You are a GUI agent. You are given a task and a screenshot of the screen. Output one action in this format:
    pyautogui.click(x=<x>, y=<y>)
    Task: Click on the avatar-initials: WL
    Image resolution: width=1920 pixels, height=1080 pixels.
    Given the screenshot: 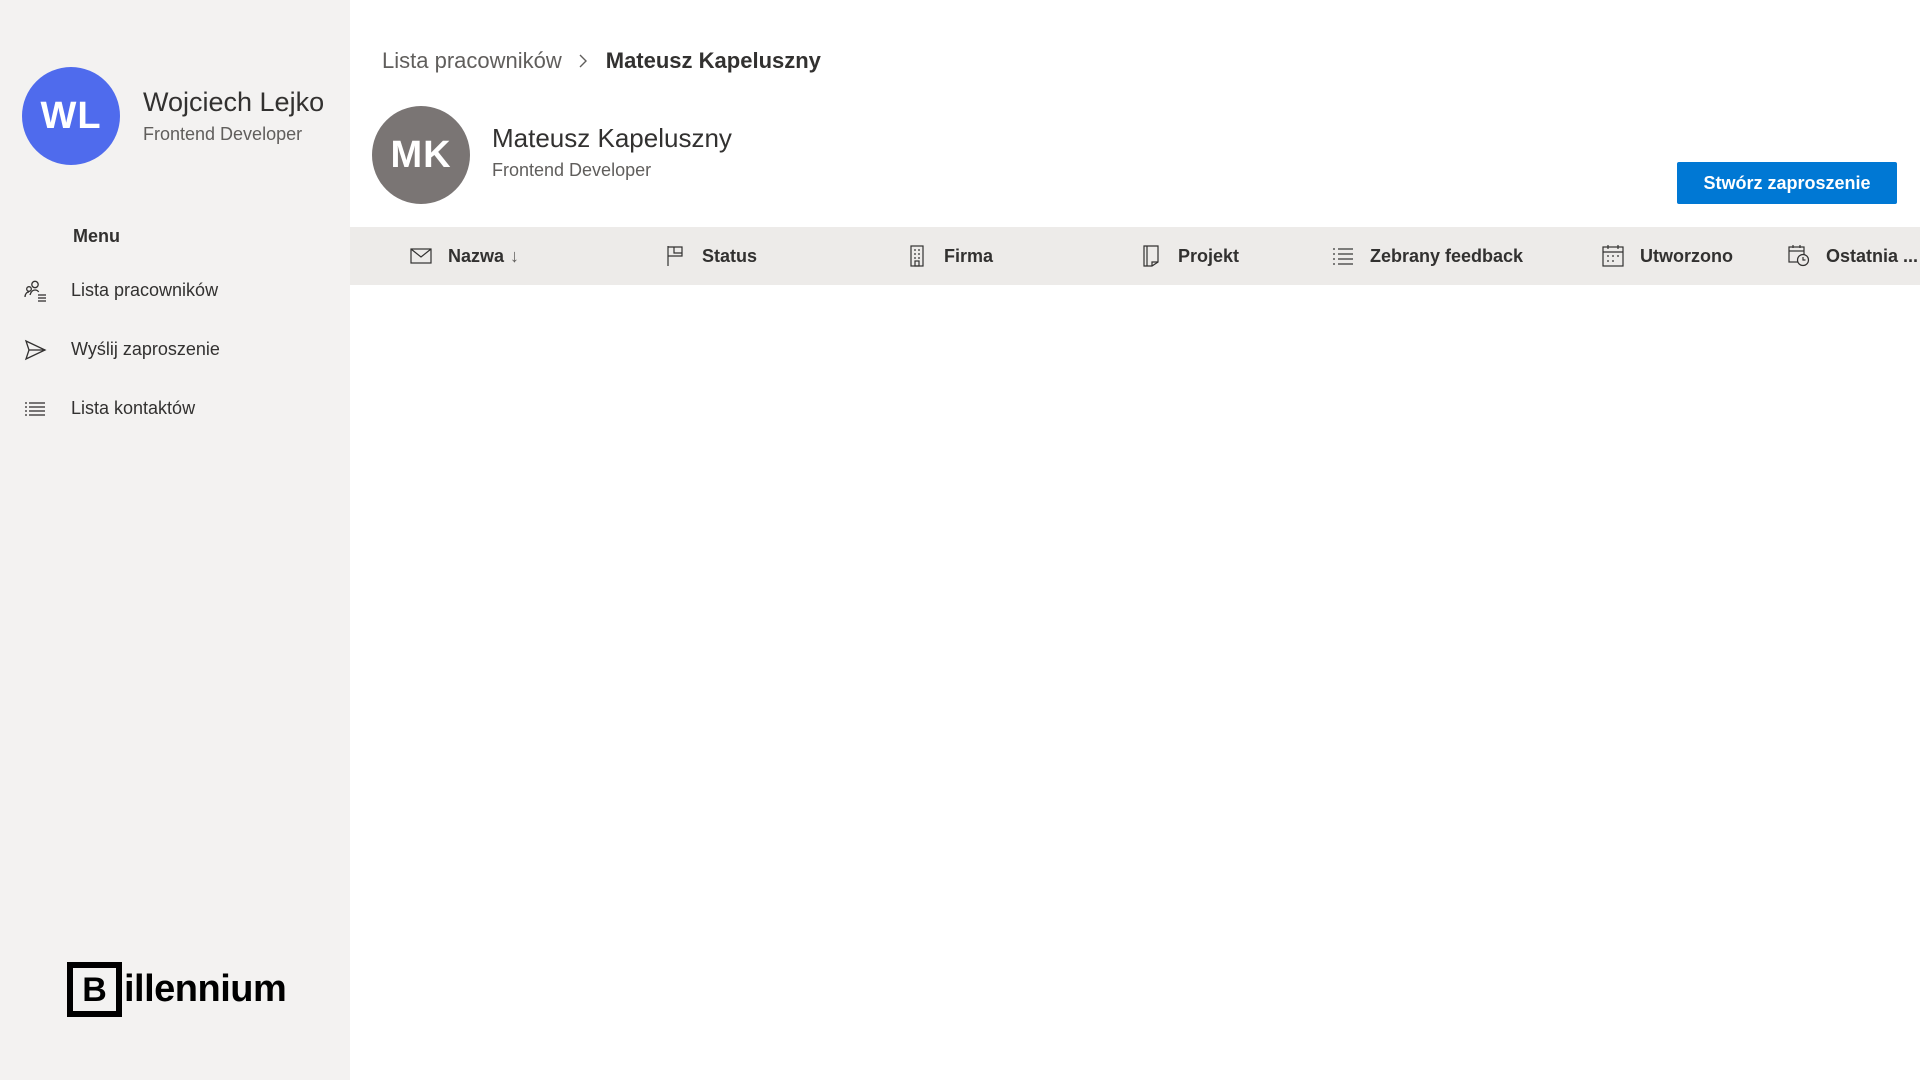 What is the action you would take?
    pyautogui.click(x=71, y=115)
    